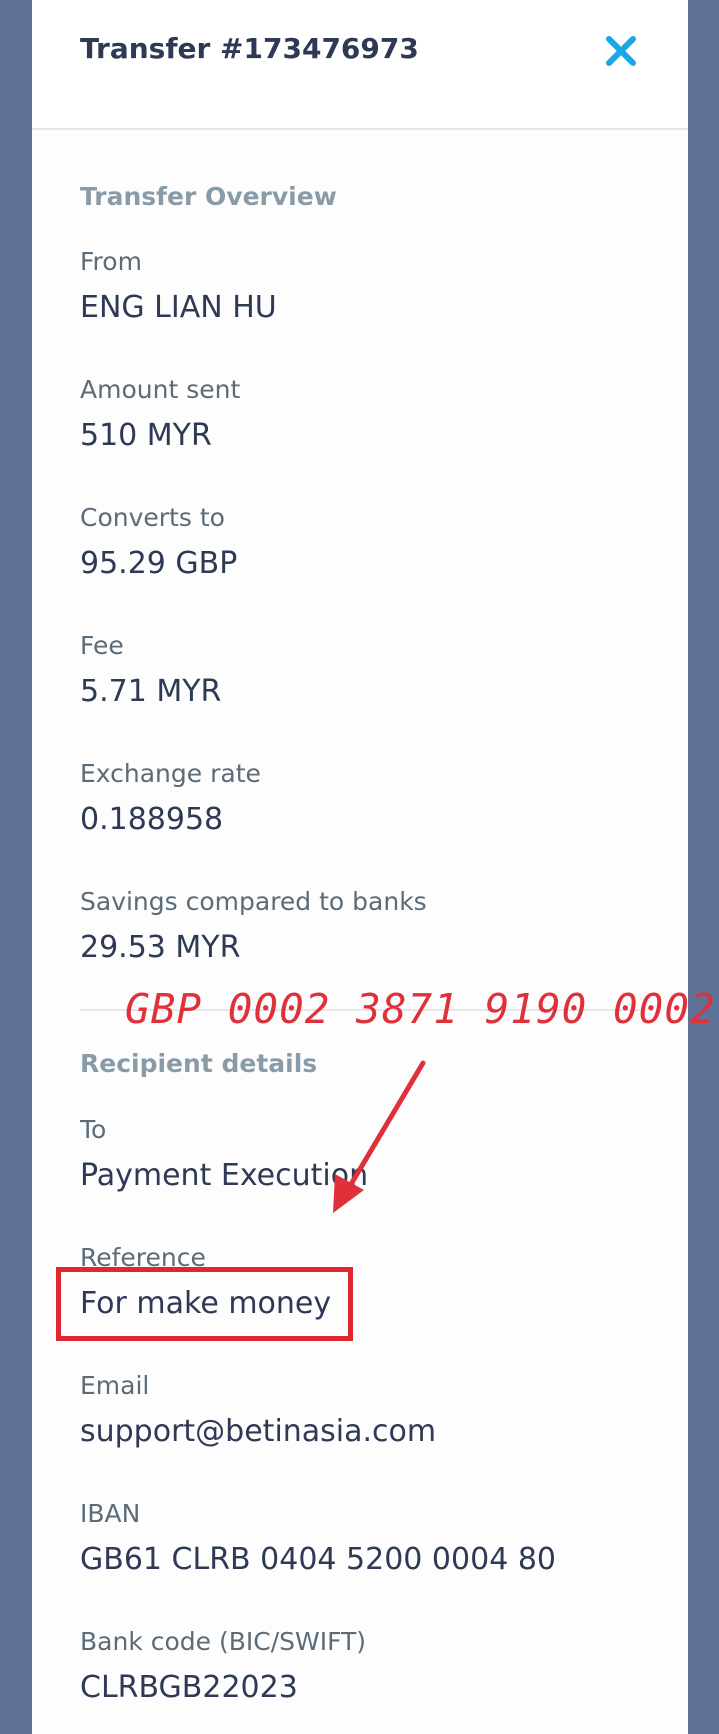  Describe the element at coordinates (224, 1175) in the screenshot. I see `to-value: Payment Execution` at that location.